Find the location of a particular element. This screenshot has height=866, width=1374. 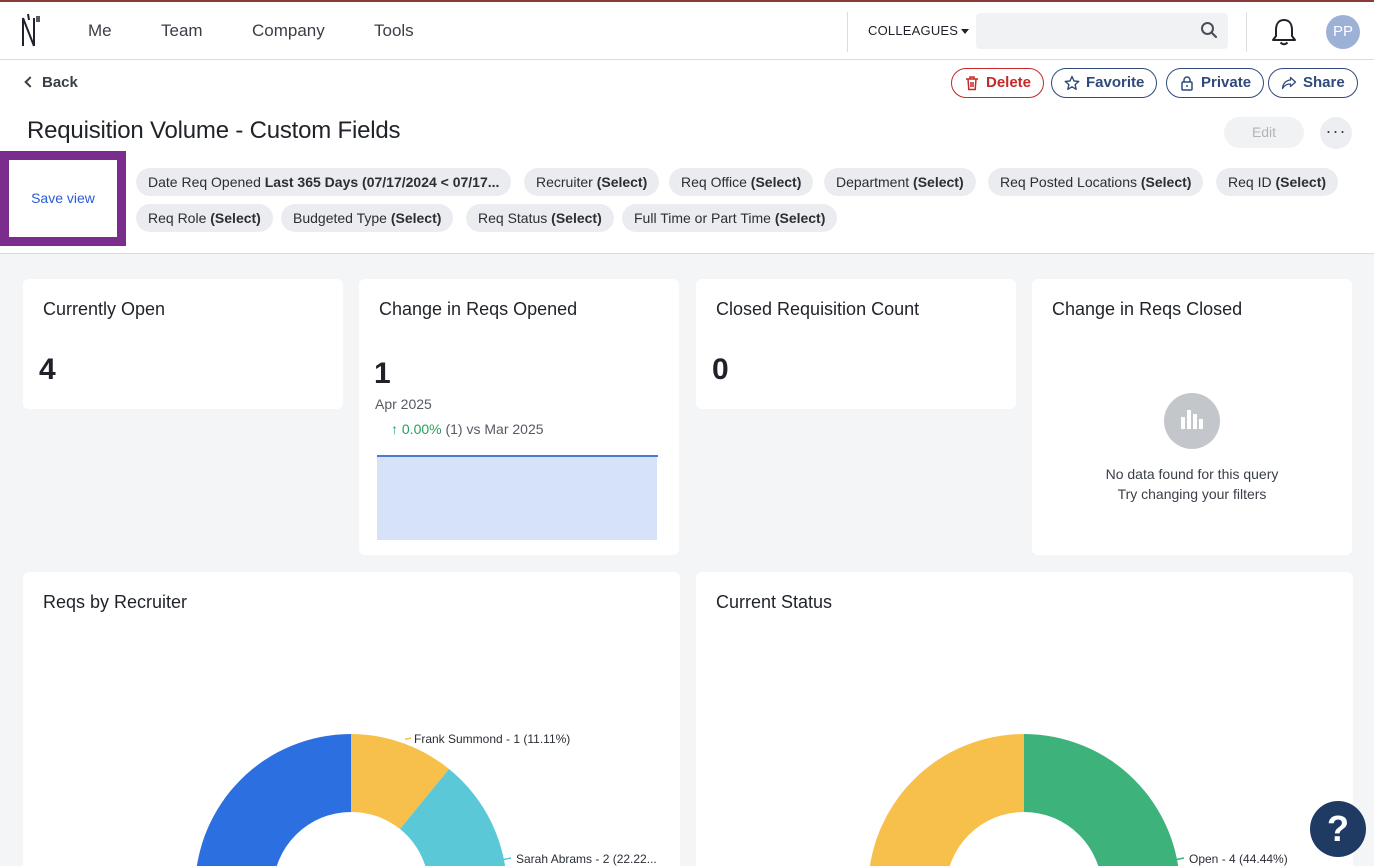

change-indicator: ↑ 0.00% (1) vs Mar 2025 is located at coordinates (467, 429).